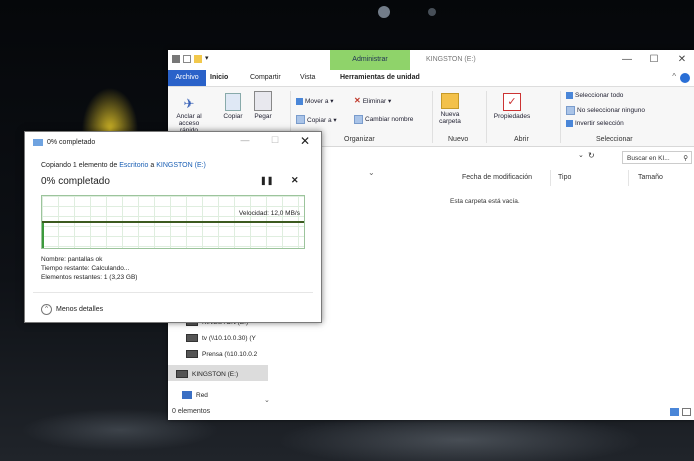 The height and width of the screenshot is (461, 694). Describe the element at coordinates (195, 395) in the screenshot. I see `nav-item-network: Red` at that location.